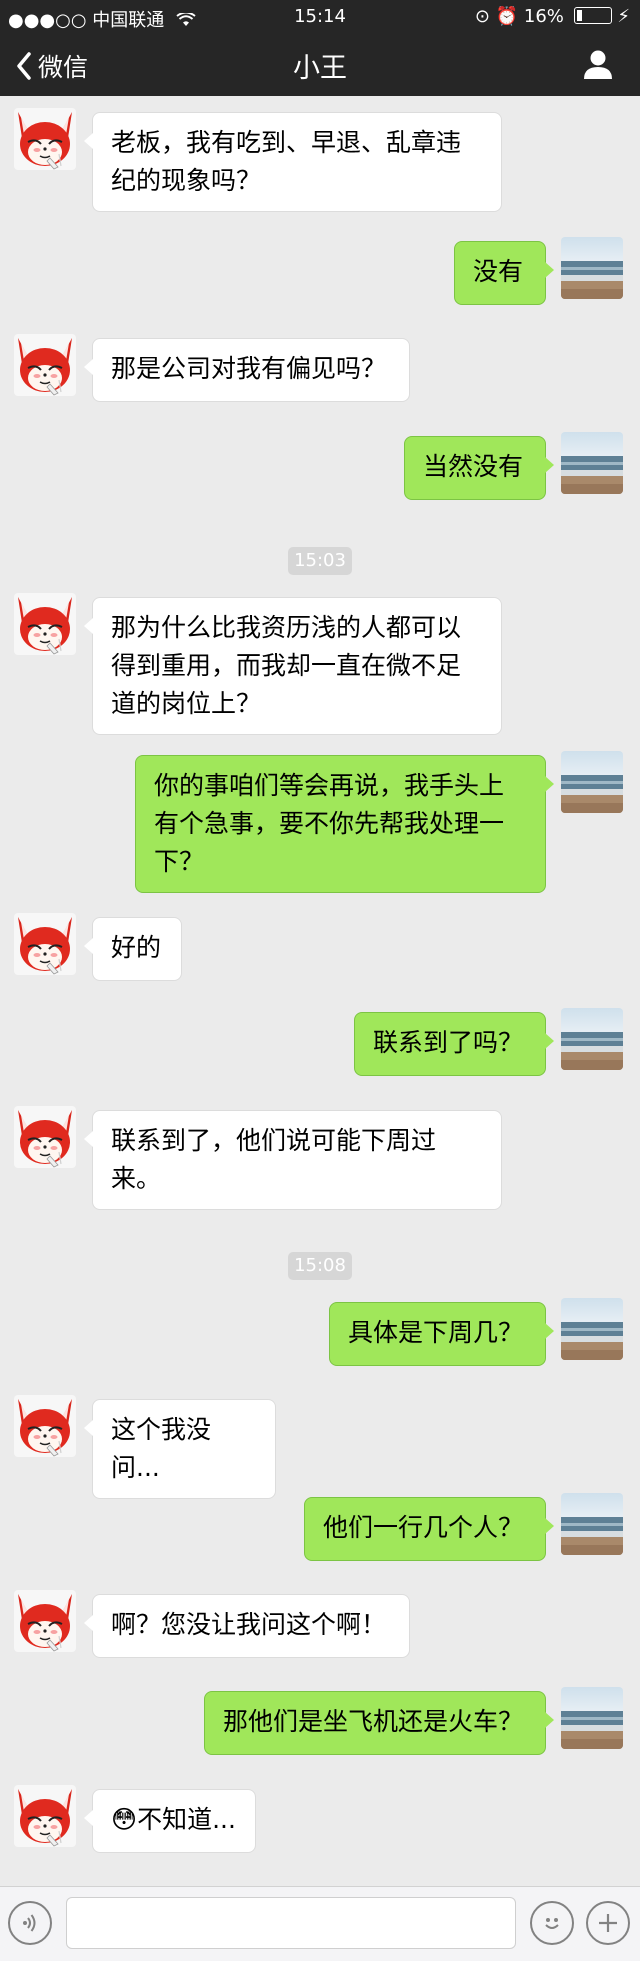  I want to click on message-text: 那他们是坐飞机还是火车？, so click(373, 1721).